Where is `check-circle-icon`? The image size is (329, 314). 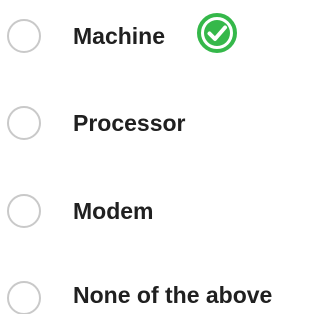 check-circle-icon is located at coordinates (217, 33).